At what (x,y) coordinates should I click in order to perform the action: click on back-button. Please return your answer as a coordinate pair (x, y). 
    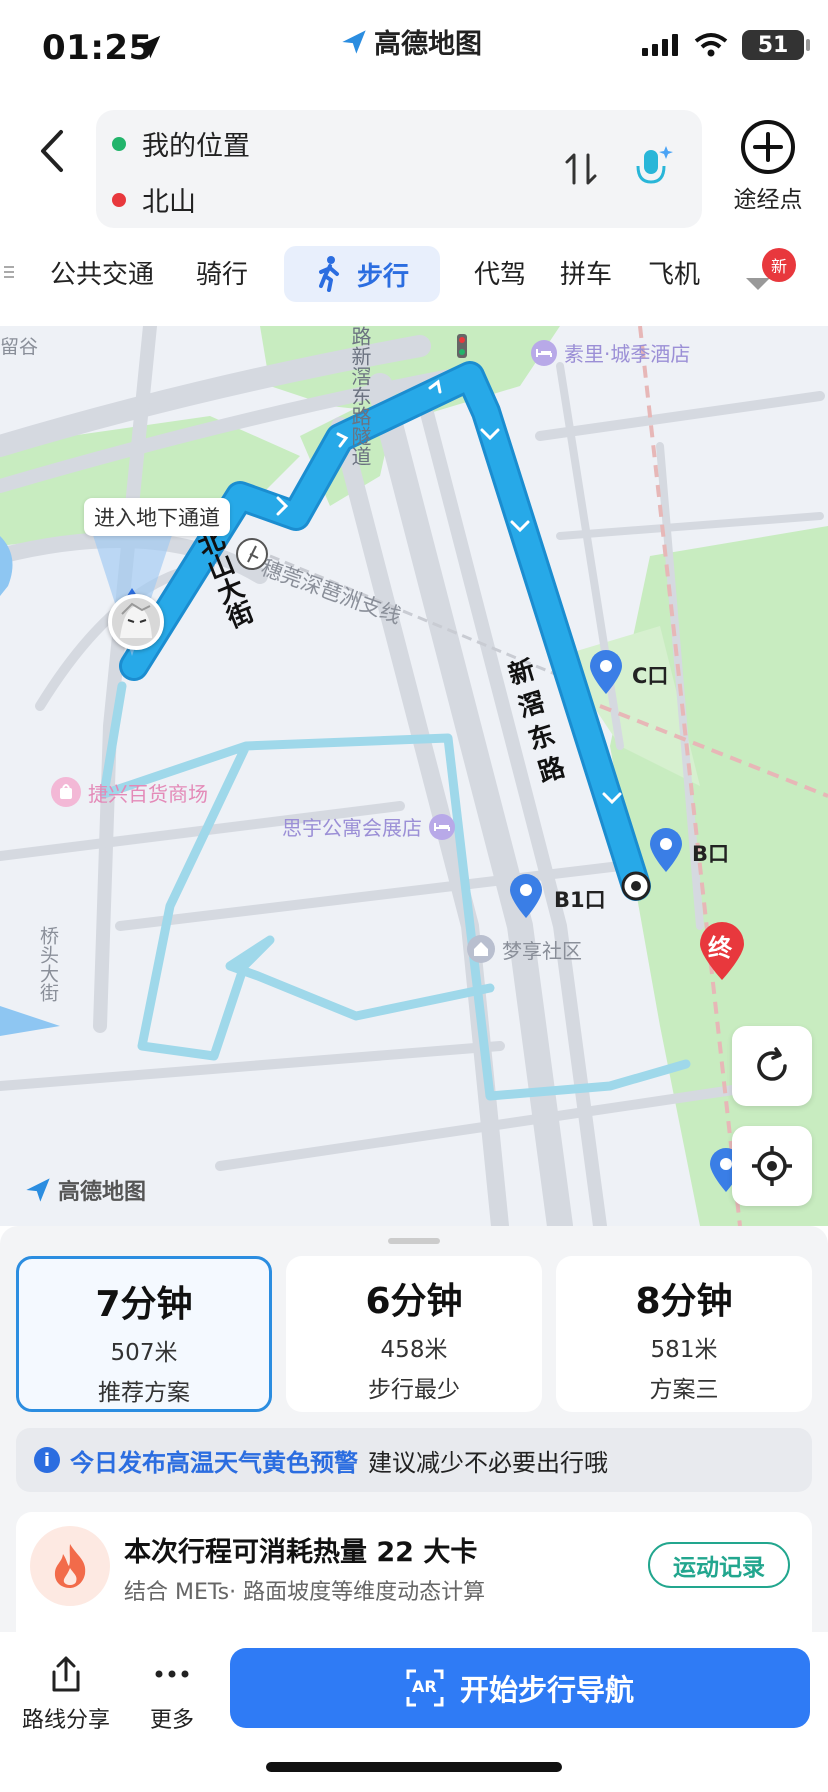
    Looking at the image, I should click on (52, 151).